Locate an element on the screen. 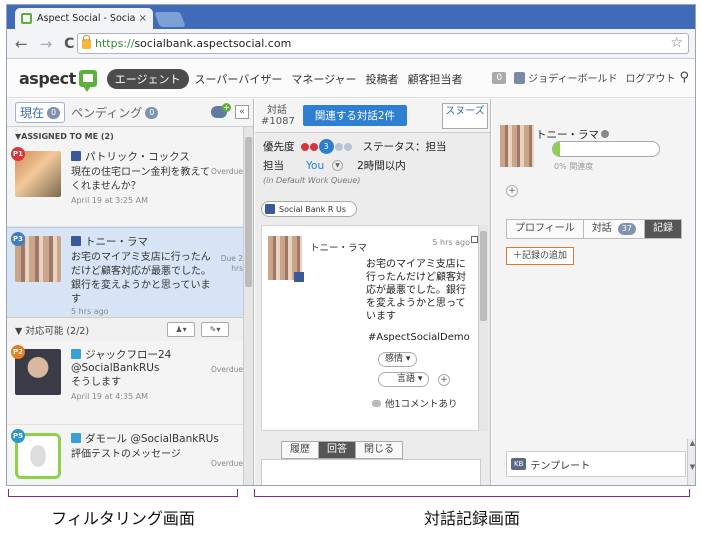 This screenshot has width=702, height=535. logo-text: aspect is located at coordinates (47, 78).